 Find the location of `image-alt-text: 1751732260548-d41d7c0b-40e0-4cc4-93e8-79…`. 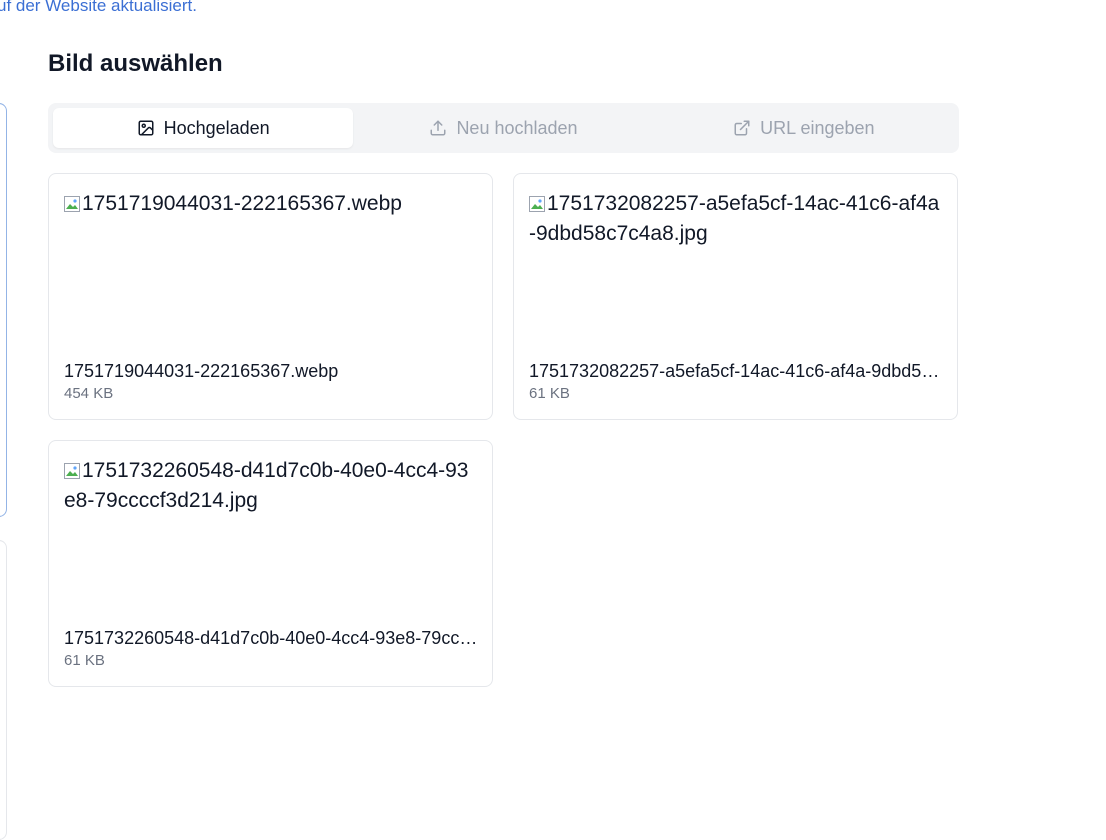

image-alt-text: 1751732260548-d41d7c0b-40e0-4cc4-93e8-79… is located at coordinates (266, 485).